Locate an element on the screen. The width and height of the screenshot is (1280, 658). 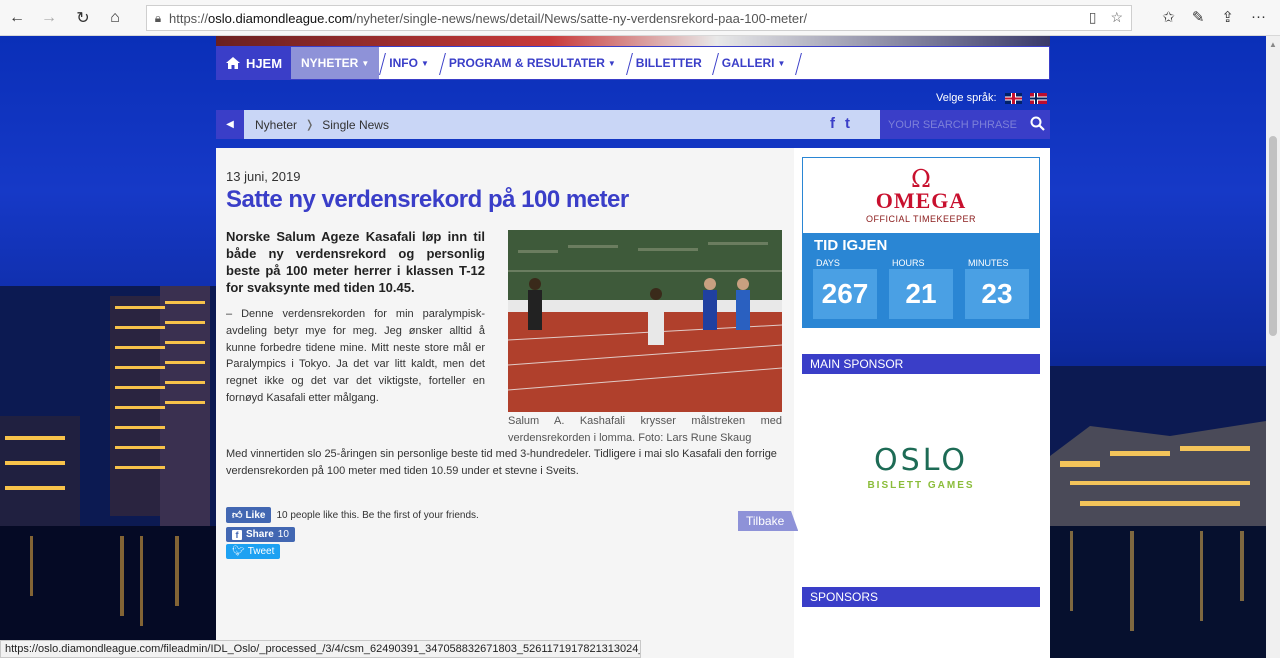
more-icon: ··· is located at coordinates (1258, 17).